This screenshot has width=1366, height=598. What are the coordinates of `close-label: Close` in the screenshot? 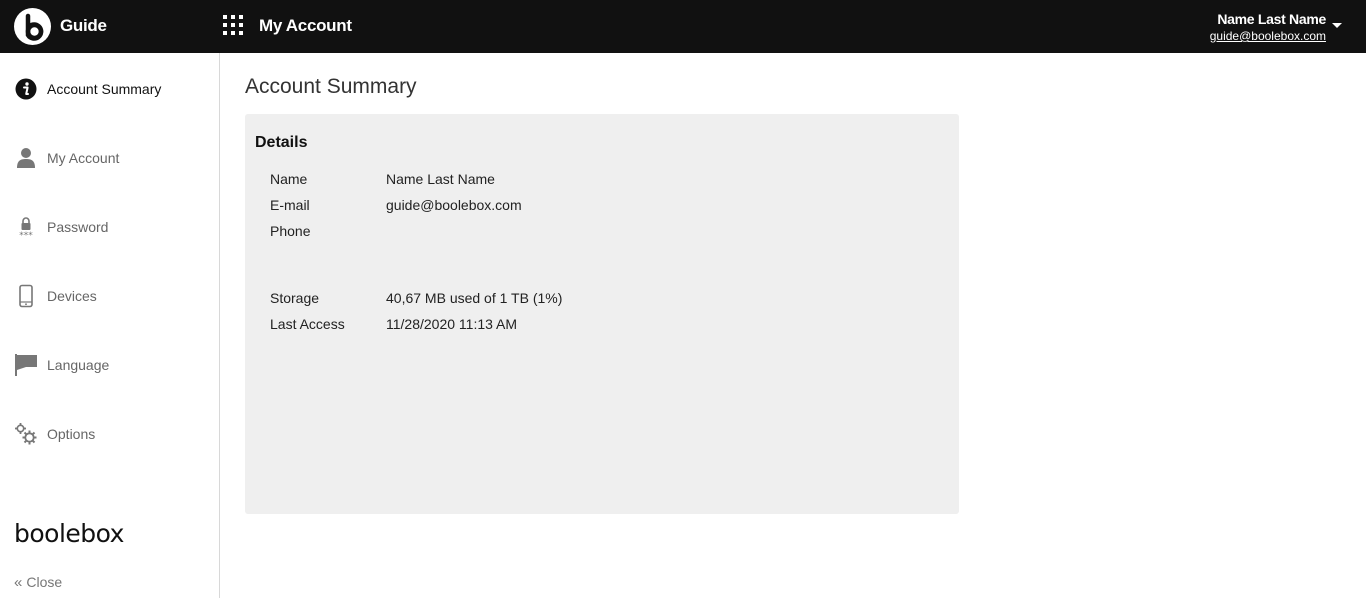 It's located at (44, 582).